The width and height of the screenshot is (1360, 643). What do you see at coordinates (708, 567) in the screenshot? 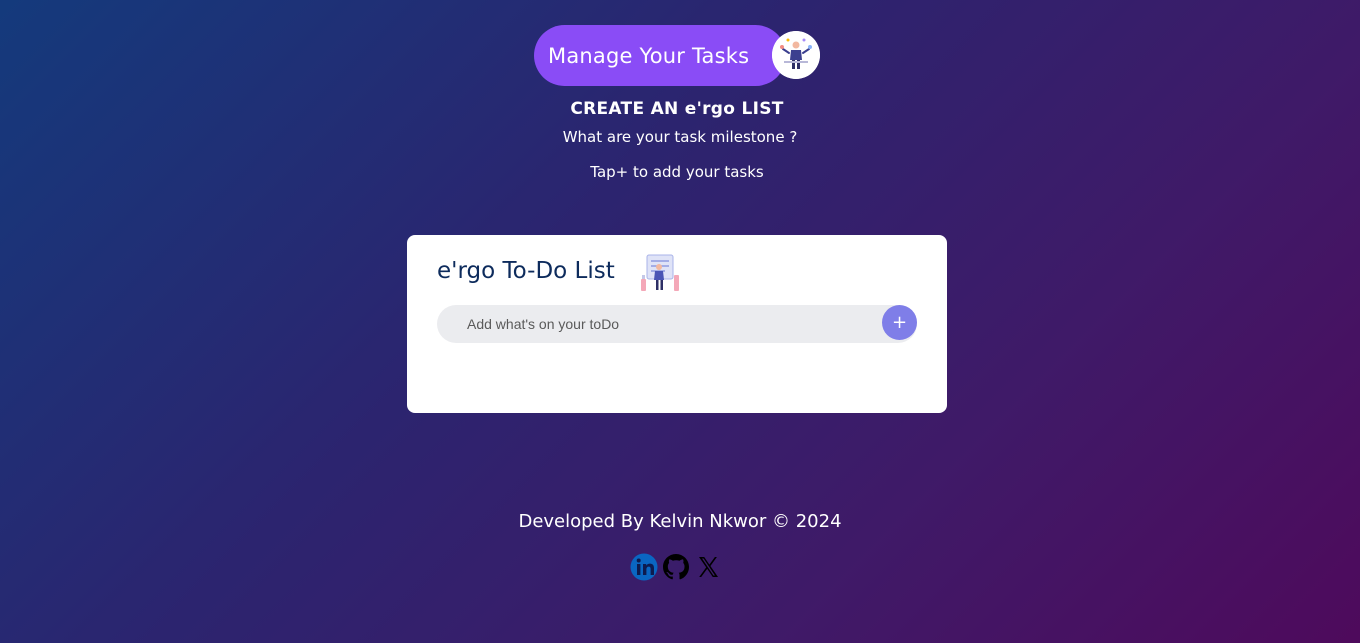
I see `x-icon` at bounding box center [708, 567].